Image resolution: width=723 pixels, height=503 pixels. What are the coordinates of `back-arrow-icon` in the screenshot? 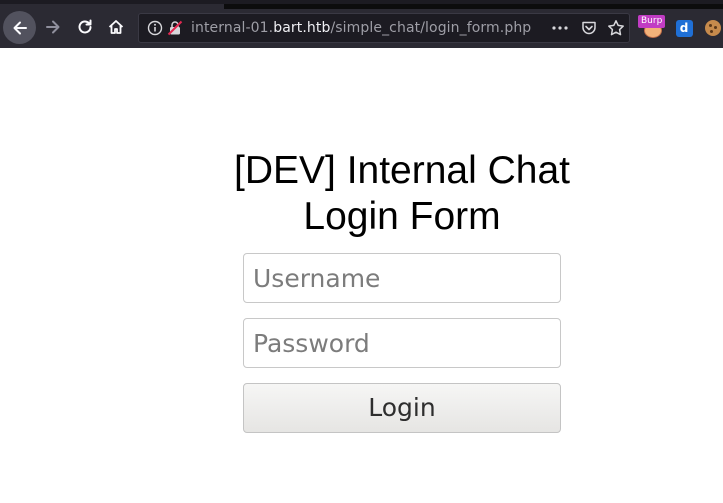 It's located at (20, 27).